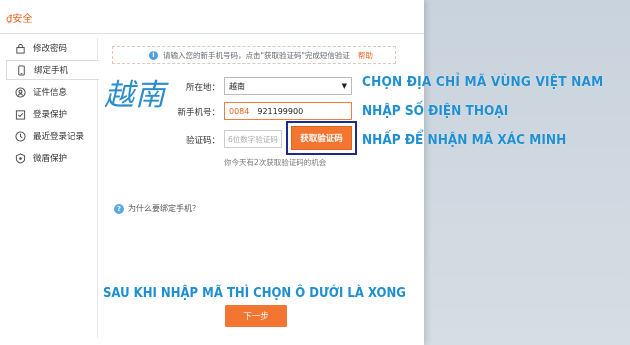 The image size is (630, 345). I want to click on window-title: ₫安全, so click(212, 17).